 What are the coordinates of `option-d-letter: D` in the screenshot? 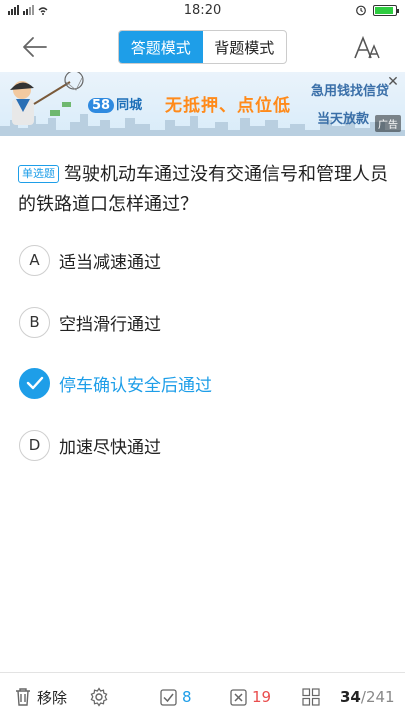 It's located at (34, 445).